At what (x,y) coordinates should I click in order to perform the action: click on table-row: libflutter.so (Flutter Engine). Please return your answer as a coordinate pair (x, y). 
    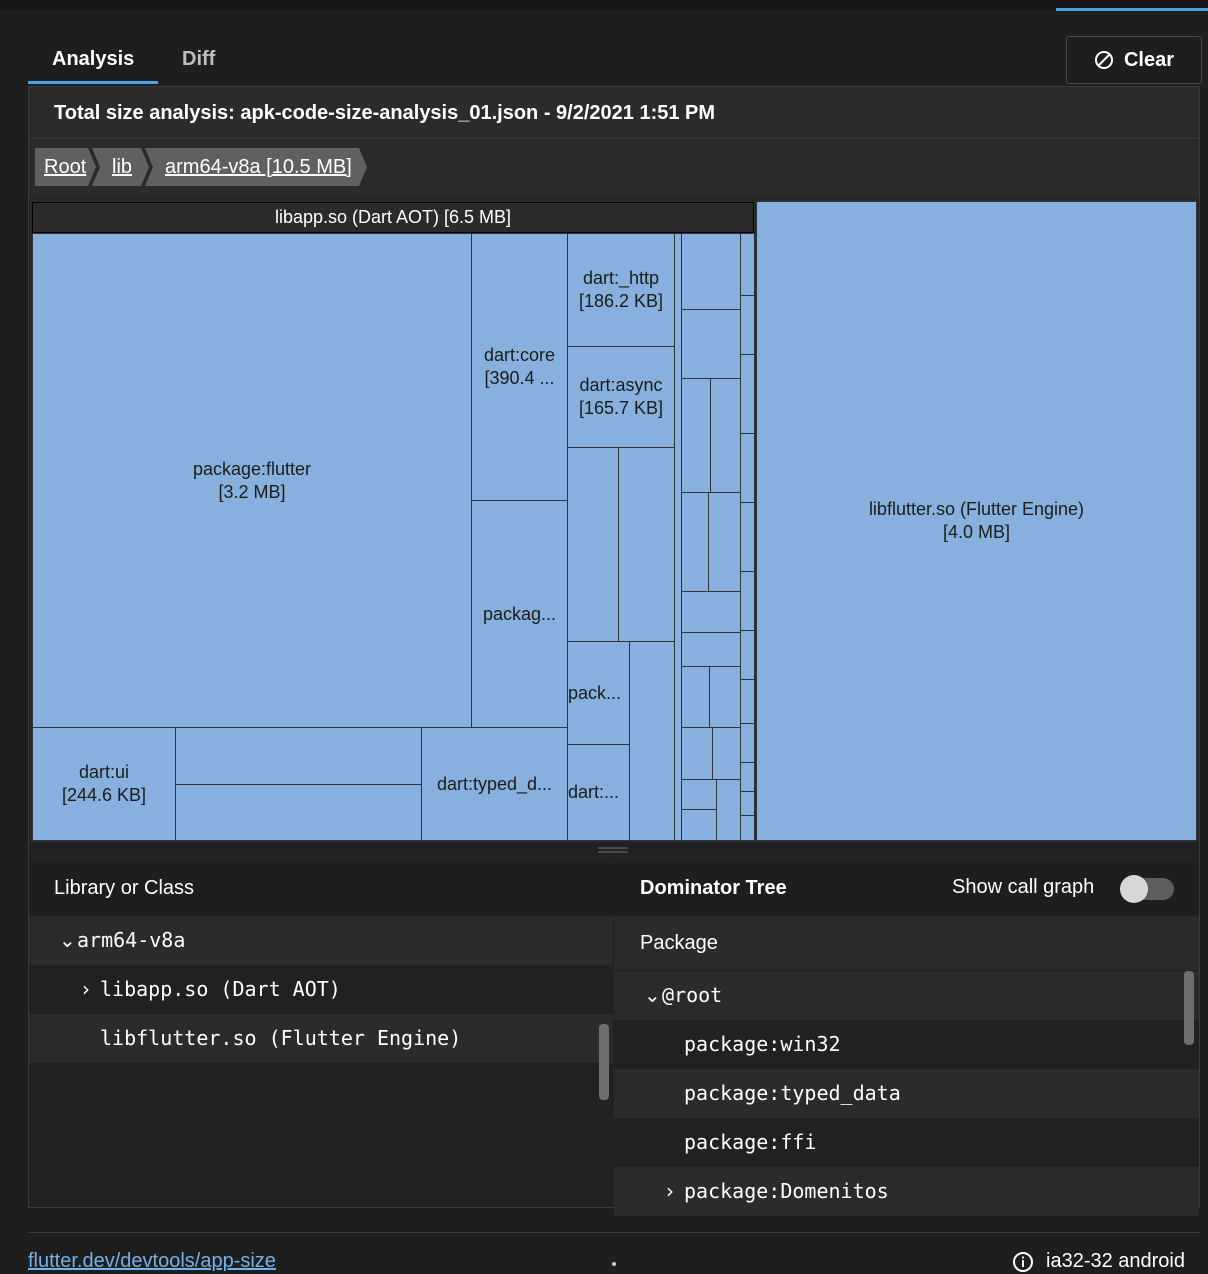
    Looking at the image, I should click on (321, 1038).